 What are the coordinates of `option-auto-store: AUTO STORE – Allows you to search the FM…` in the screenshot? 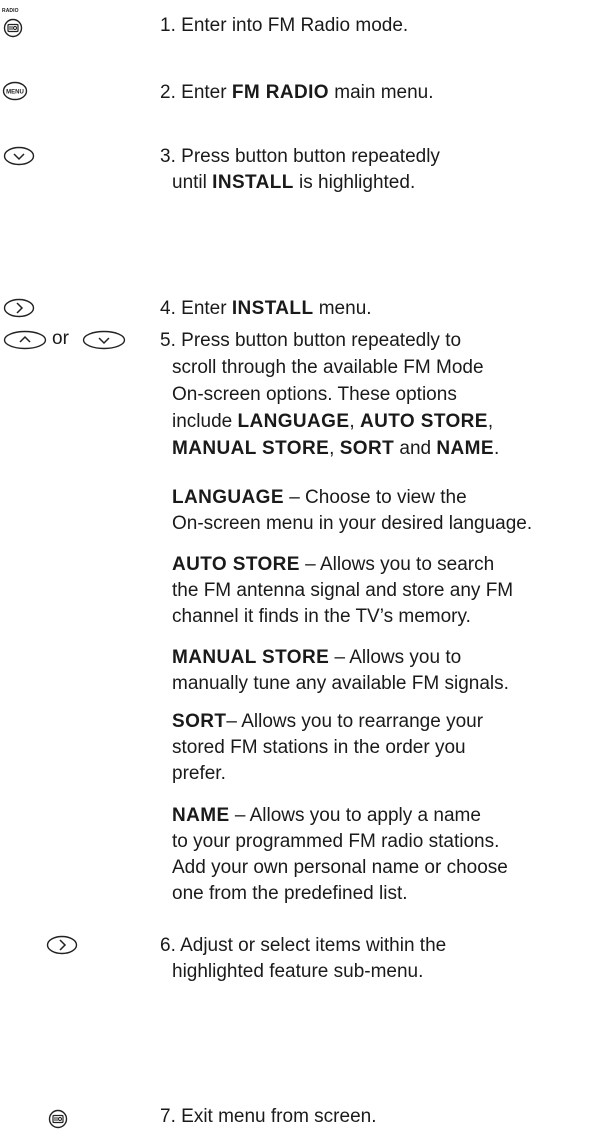 It's located at (379, 591).